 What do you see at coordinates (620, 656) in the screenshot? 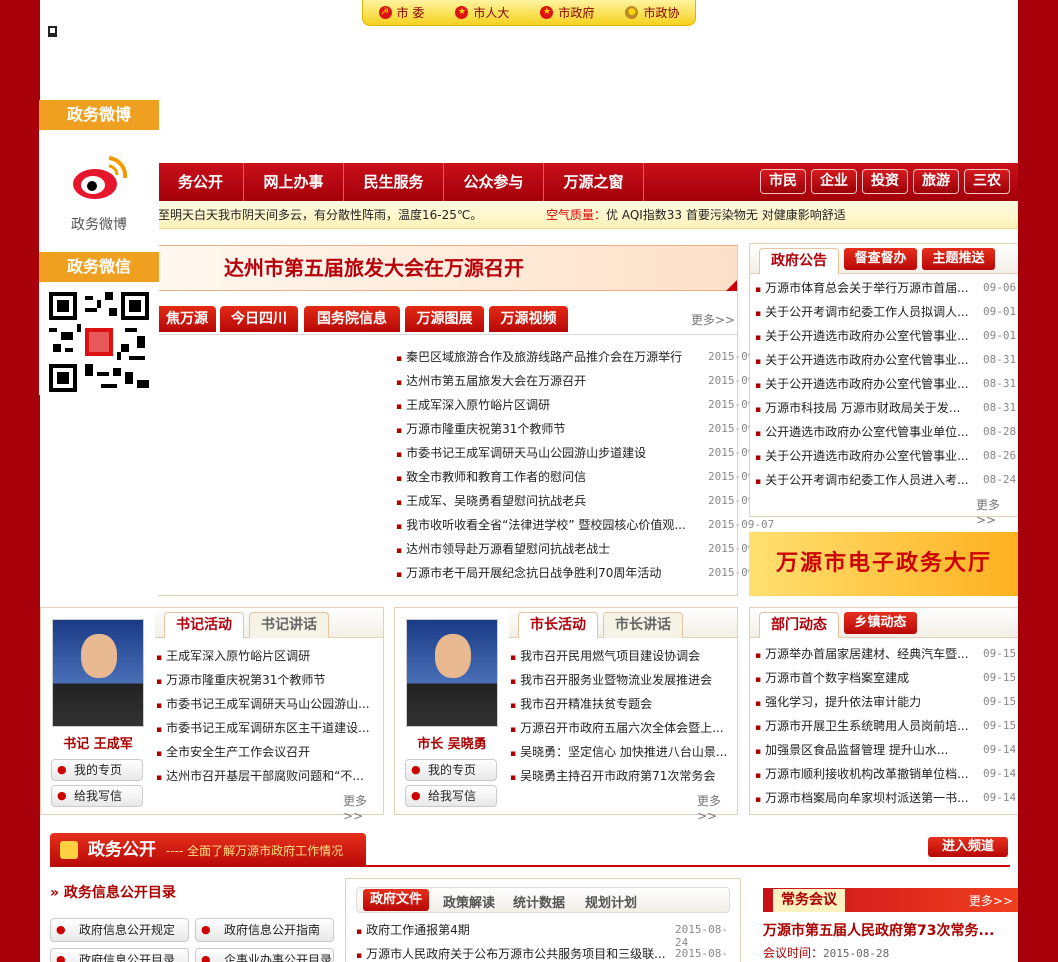
I see `mayor-item: 我市召开民用燃气项目建设协调会` at bounding box center [620, 656].